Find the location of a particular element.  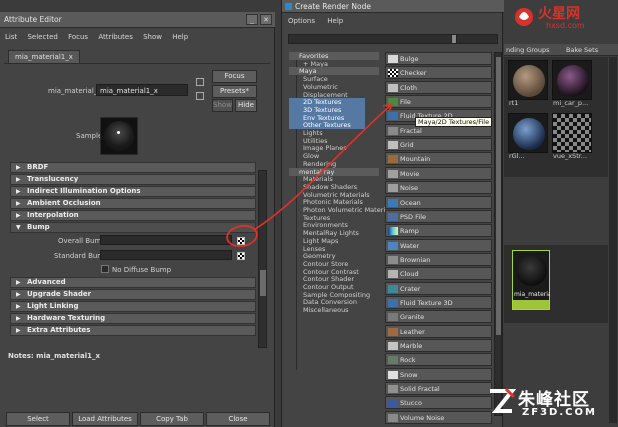

node-label: Snow is located at coordinates (409, 374).